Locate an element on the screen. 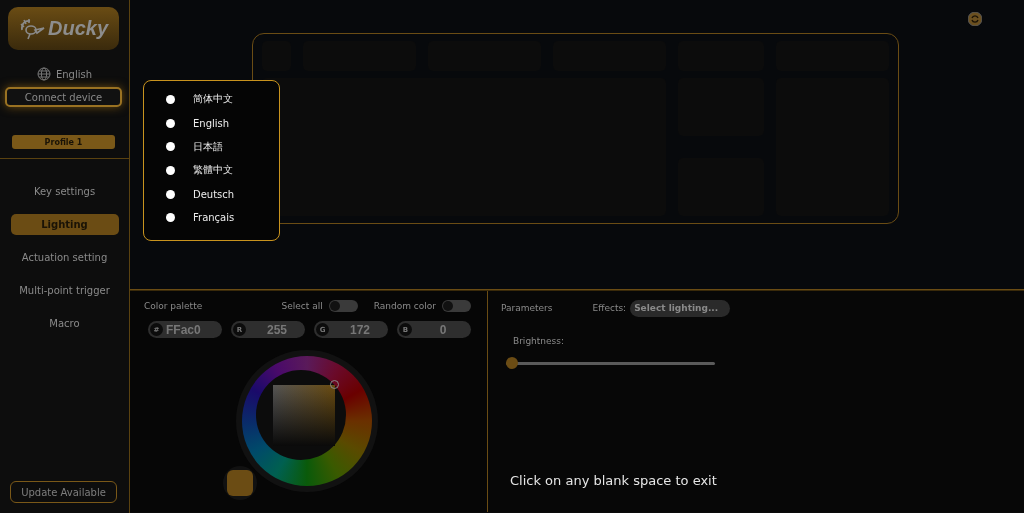 Image resolution: width=1024 pixels, height=513 pixels. brightness-slider is located at coordinates (610, 363).